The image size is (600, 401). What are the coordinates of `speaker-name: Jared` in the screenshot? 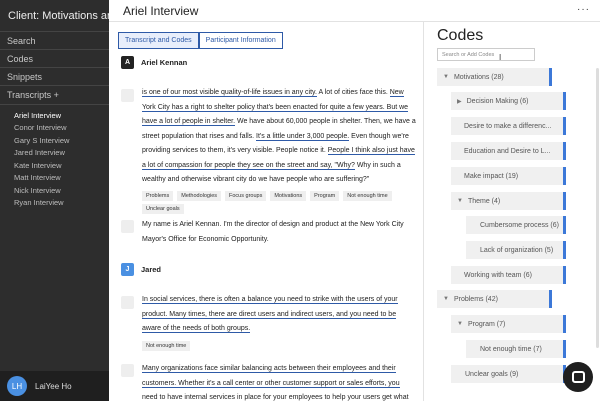 It's located at (151, 269).